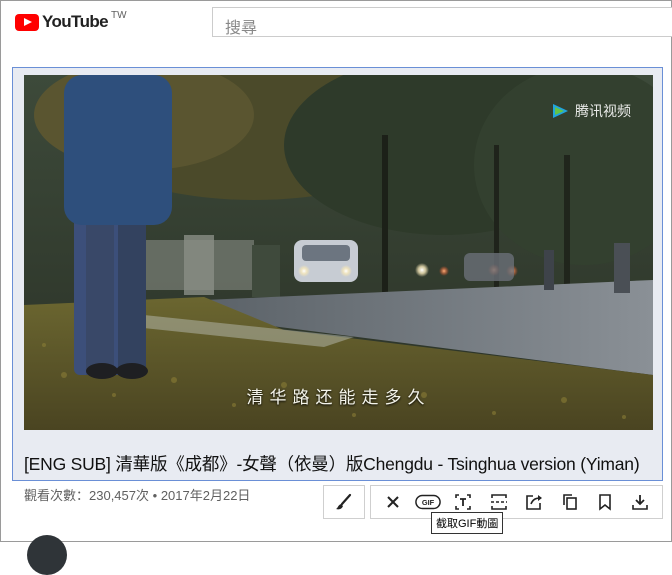 The width and height of the screenshot is (672, 575). I want to click on watermark-text: 腾讯视频, so click(603, 111).